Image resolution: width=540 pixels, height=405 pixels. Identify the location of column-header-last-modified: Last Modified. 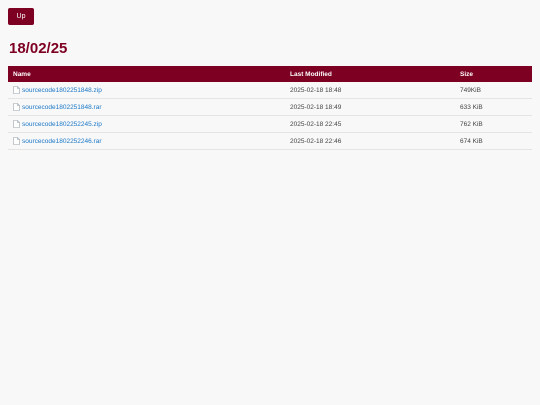
(370, 74).